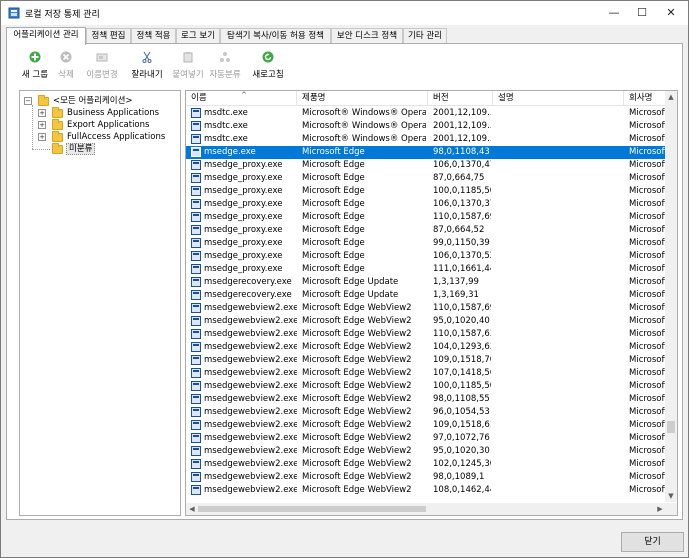  Describe the element at coordinates (671, 97) in the screenshot. I see `scroll-up-icon: ▲` at that location.